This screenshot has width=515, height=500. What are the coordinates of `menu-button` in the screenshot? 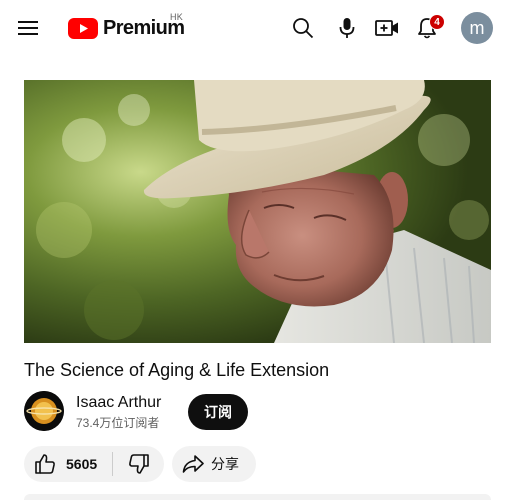 It's located at (28, 28).